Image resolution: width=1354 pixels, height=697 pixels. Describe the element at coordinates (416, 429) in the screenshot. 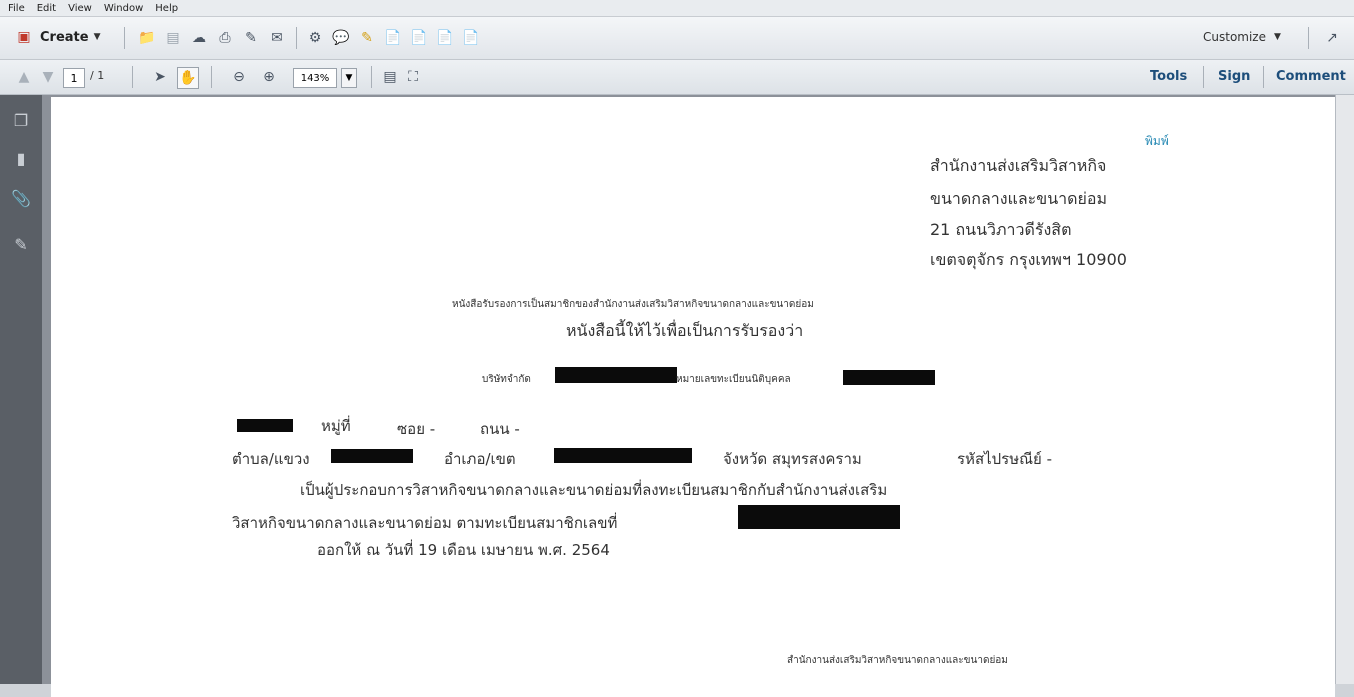

I see `address-soi: ซอย -` at that location.